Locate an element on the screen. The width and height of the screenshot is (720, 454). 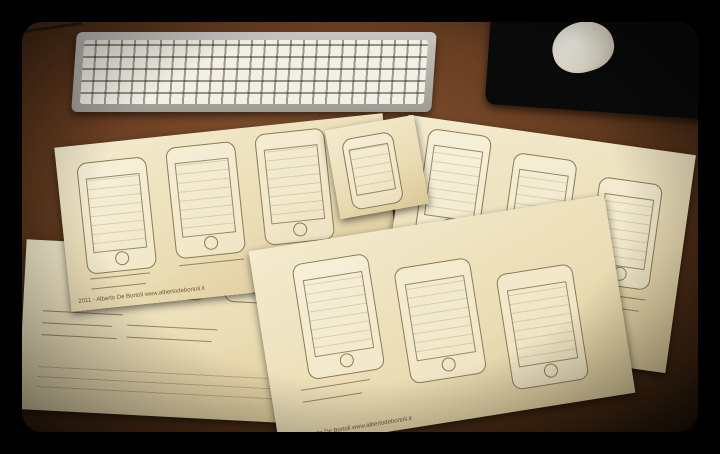
keyboard-cable is located at coordinates (52, 28).